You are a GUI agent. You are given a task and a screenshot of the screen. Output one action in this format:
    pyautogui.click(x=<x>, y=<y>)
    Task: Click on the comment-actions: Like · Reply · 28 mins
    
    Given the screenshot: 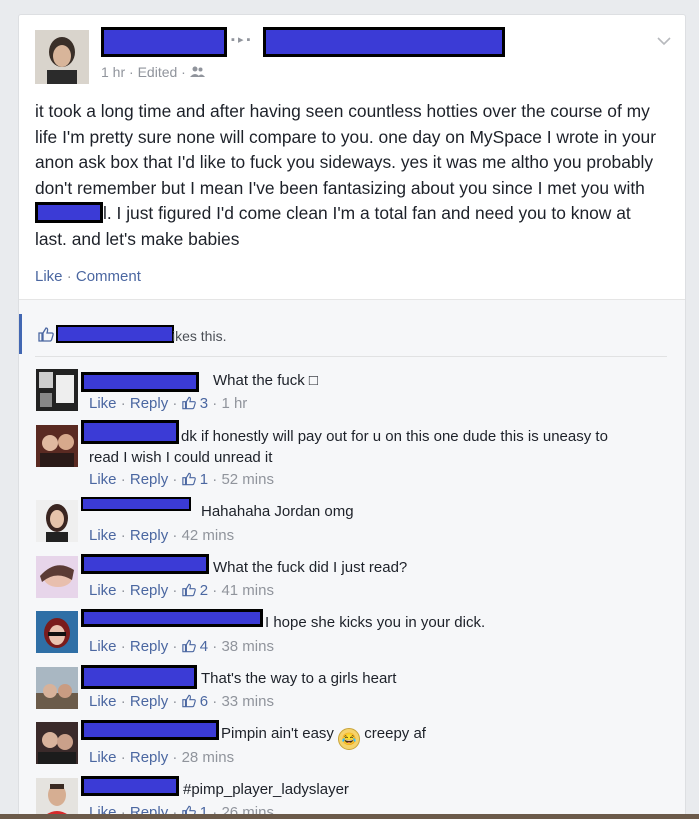 What is the action you would take?
    pyautogui.click(x=162, y=757)
    